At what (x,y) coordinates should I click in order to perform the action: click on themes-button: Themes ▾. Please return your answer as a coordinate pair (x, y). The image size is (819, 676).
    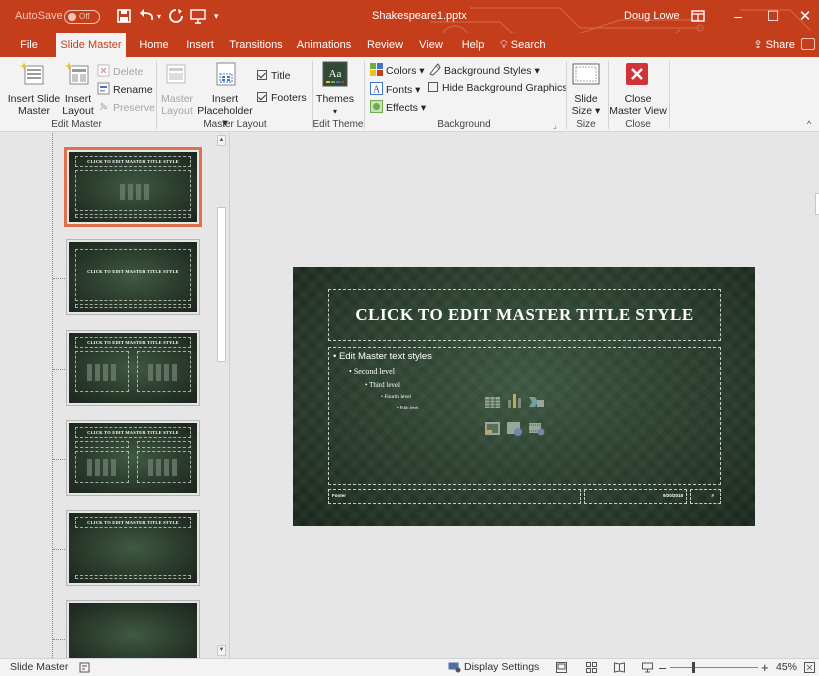
    Looking at the image, I should click on (335, 105).